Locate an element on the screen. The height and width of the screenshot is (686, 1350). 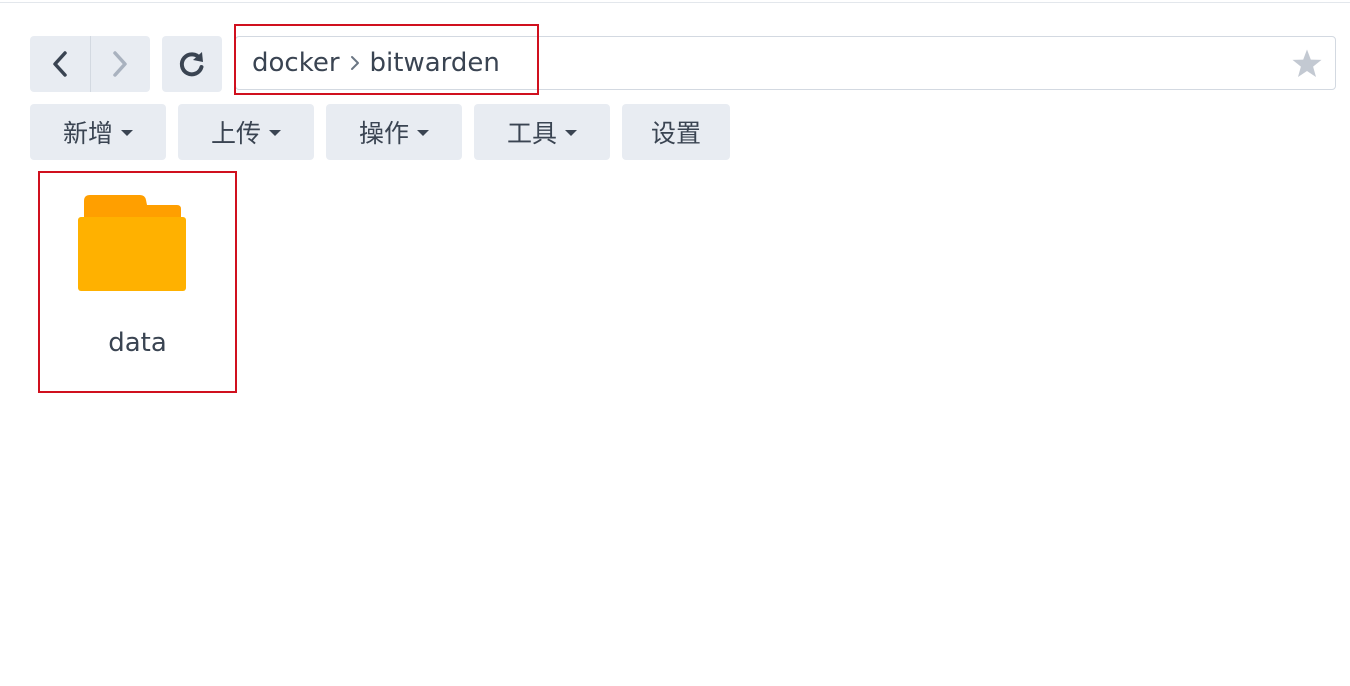
chevron-left-icon is located at coordinates (60, 64).